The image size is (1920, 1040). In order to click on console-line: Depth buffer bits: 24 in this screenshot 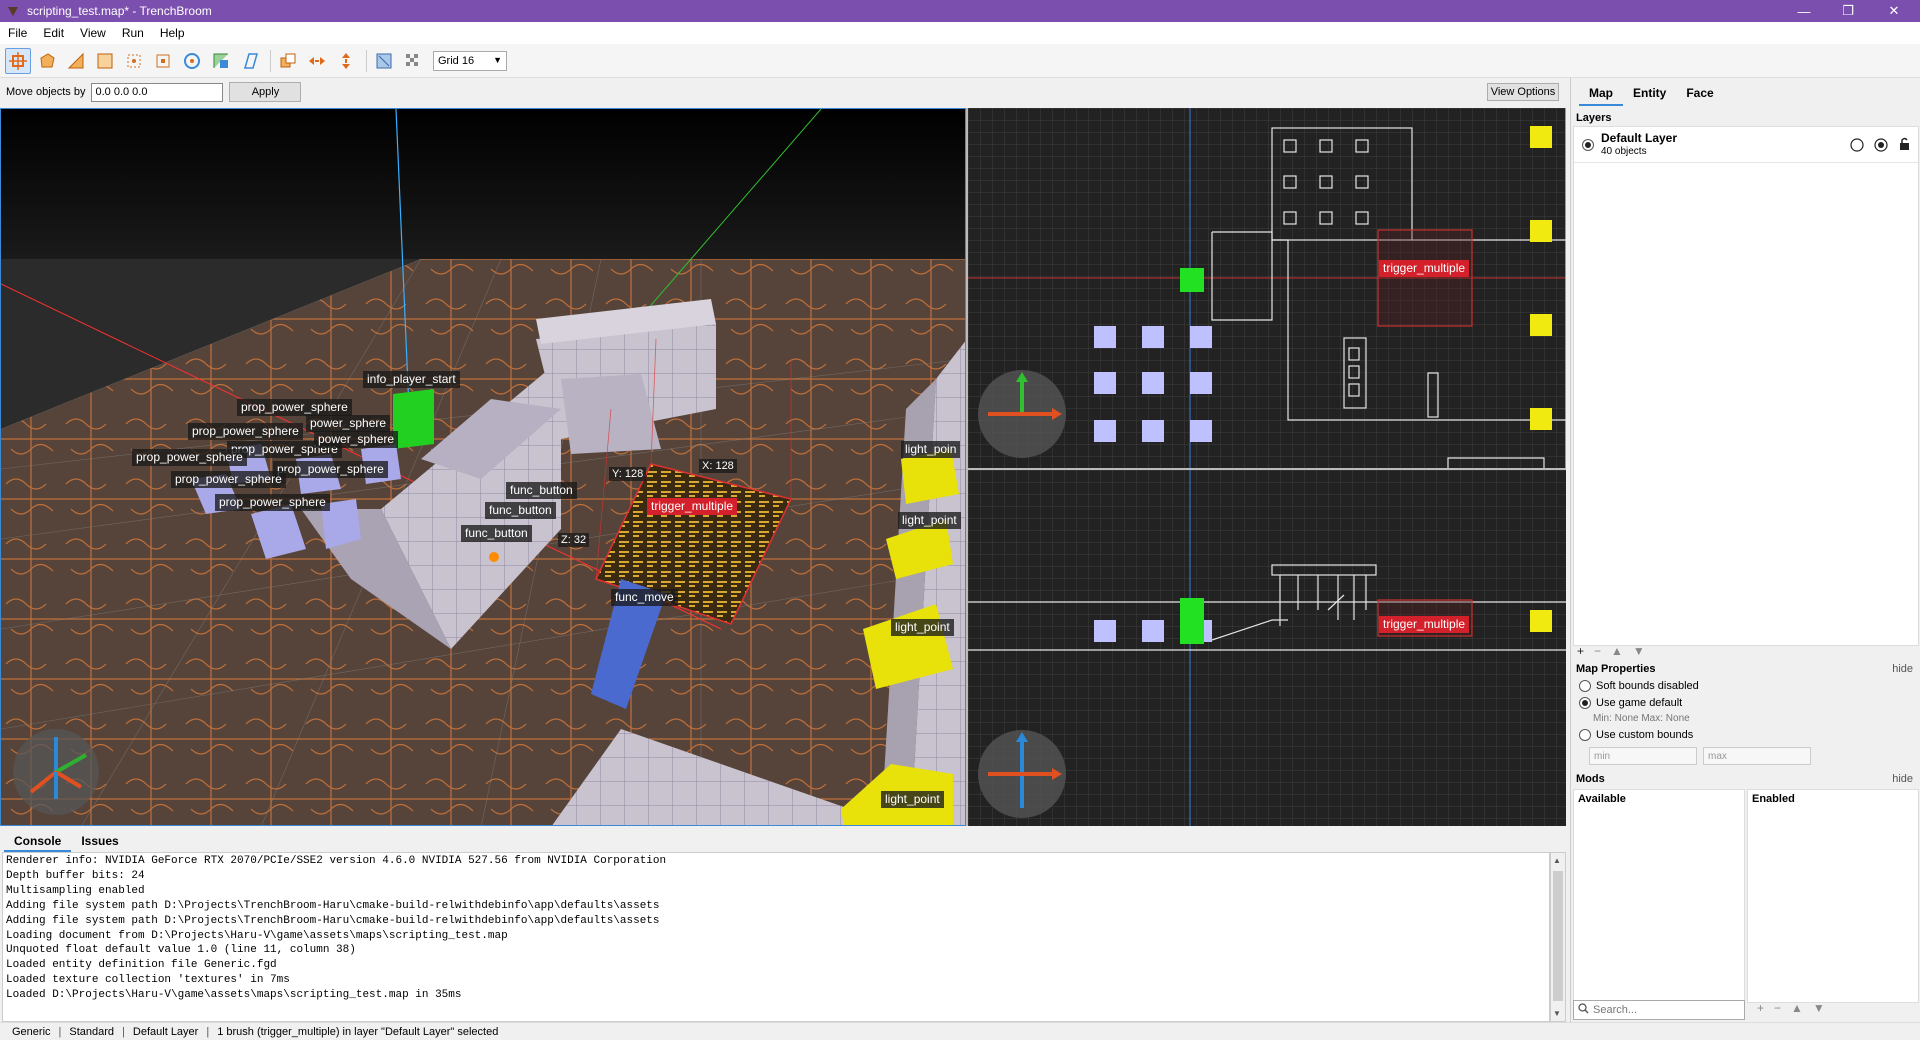, I will do `click(75, 875)`.